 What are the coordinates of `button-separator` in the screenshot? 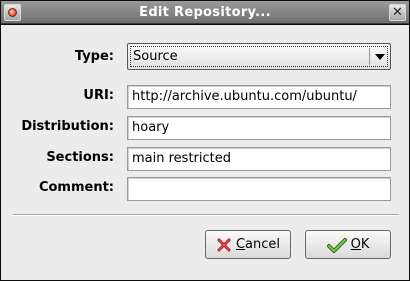 It's located at (206, 215).